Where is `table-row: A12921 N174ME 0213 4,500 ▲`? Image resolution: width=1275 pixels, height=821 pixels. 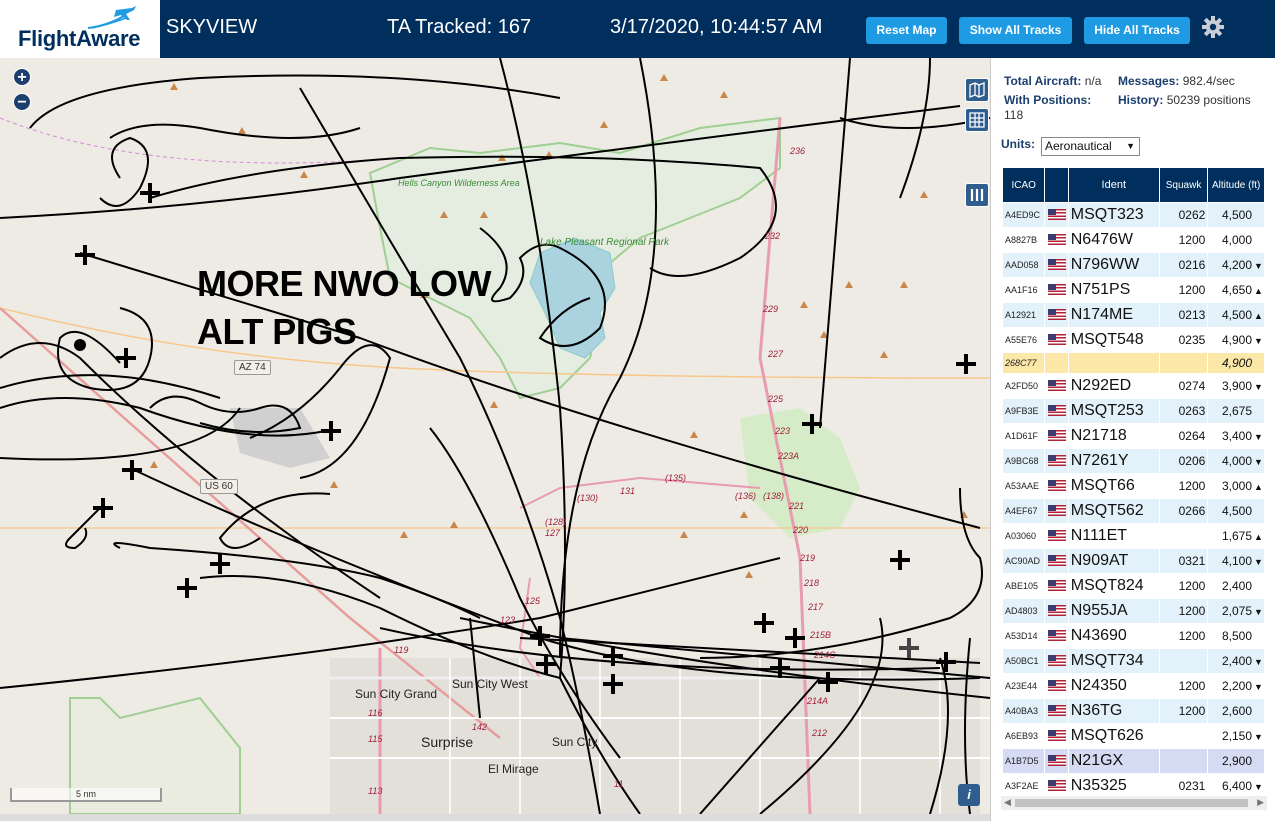
table-row: A12921 N174ME 0213 4,500 ▲ is located at coordinates (1133, 315).